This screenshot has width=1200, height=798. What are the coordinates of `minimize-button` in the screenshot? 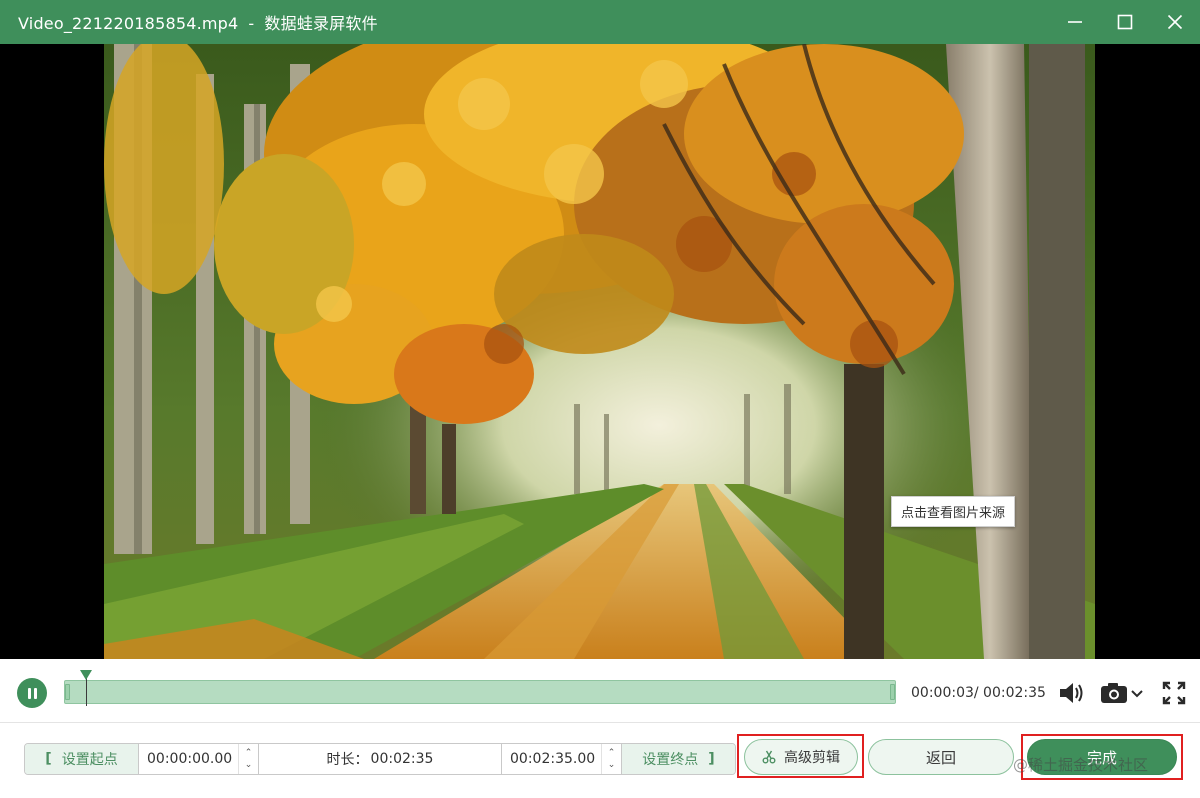 It's located at (1075, 22).